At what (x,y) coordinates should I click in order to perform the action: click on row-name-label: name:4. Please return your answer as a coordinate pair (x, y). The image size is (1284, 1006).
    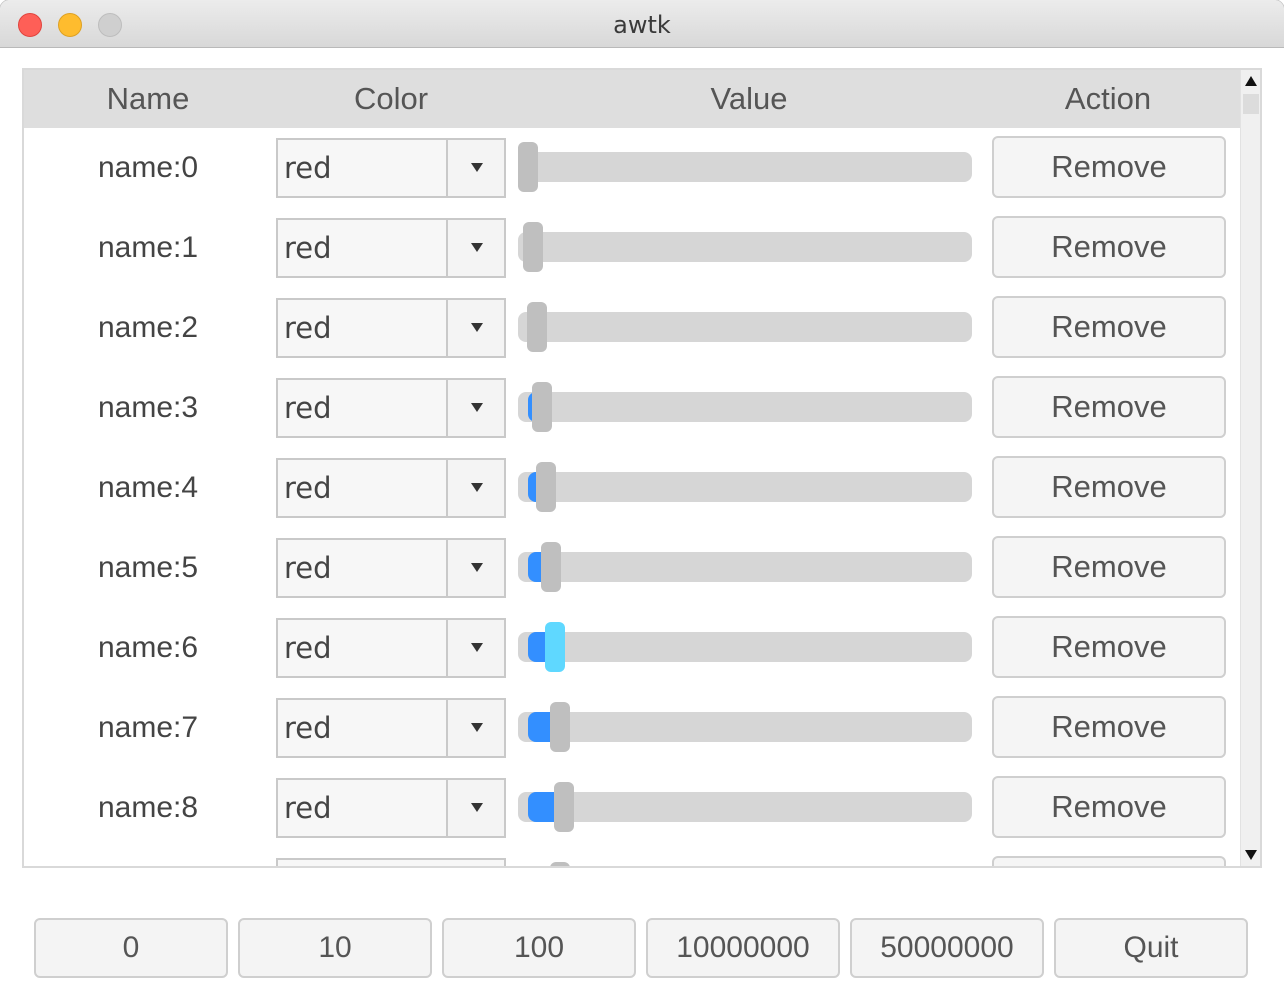
    Looking at the image, I should click on (148, 487).